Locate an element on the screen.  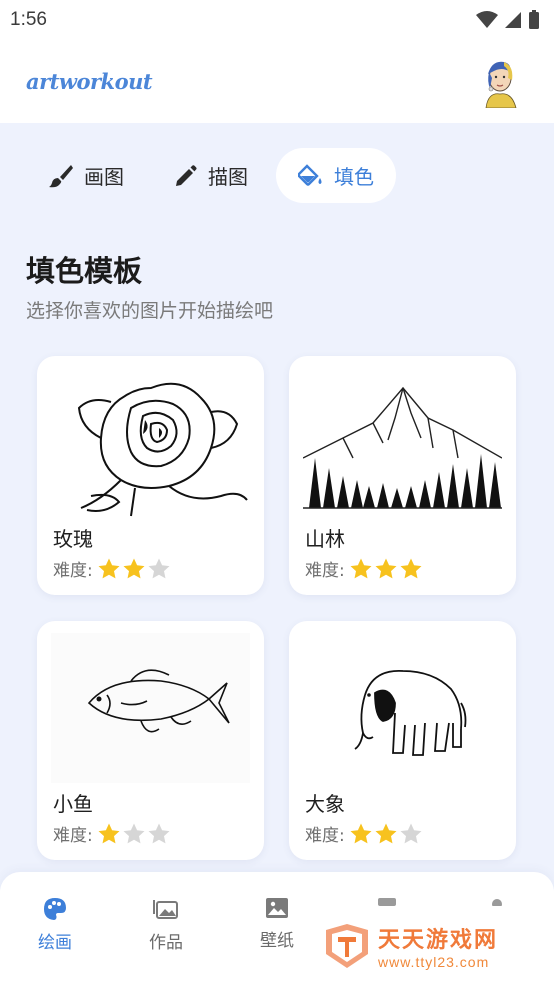
nav-wallpaper: 壁纸 is located at coordinates (277, 923).